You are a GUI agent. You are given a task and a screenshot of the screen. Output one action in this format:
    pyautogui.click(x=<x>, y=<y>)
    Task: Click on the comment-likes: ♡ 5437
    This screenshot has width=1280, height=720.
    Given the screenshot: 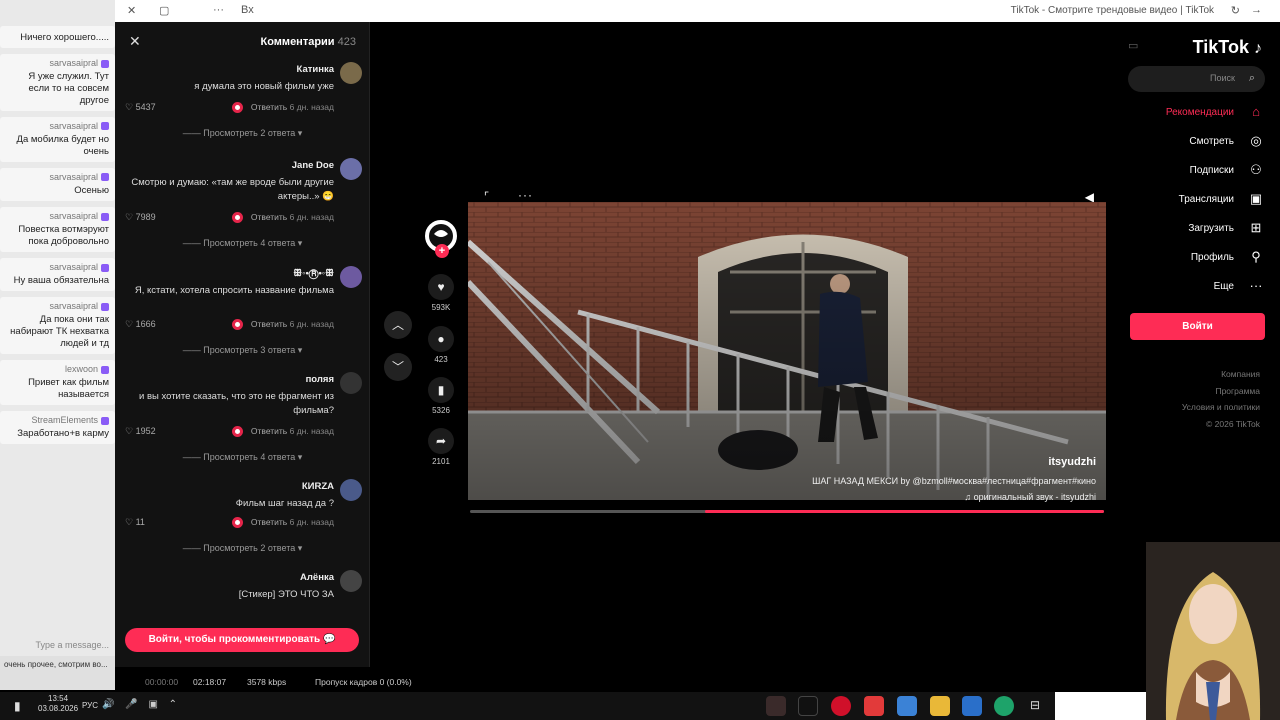 What is the action you would take?
    pyautogui.click(x=140, y=107)
    